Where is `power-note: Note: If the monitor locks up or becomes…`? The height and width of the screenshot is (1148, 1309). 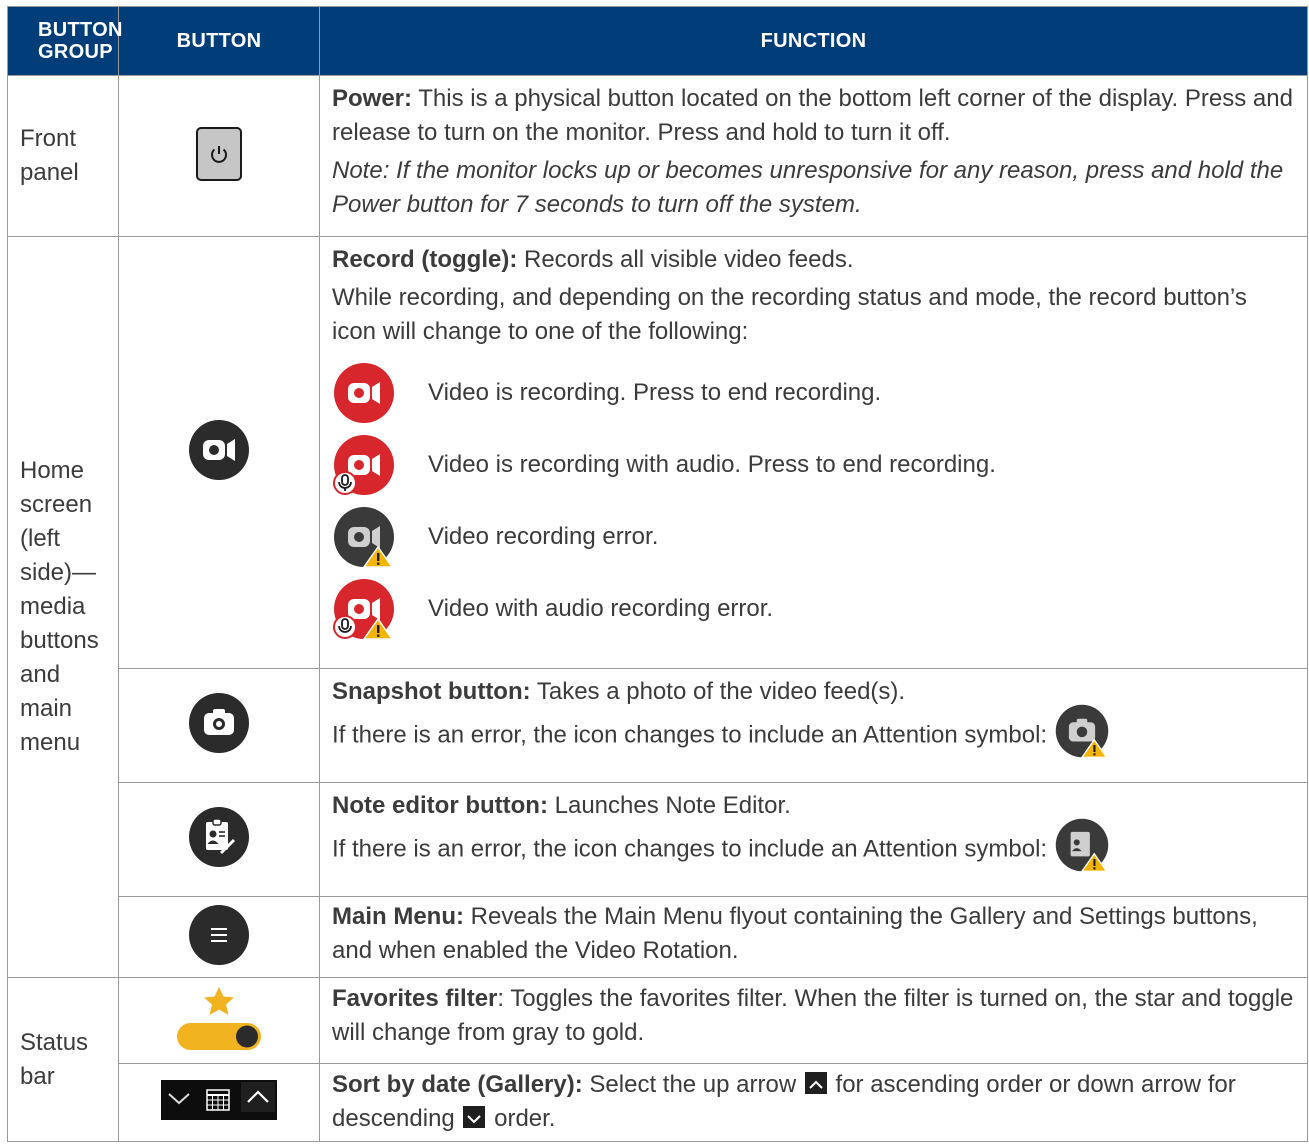 power-note: Note: If the monitor locks up or becomes… is located at coordinates (808, 187).